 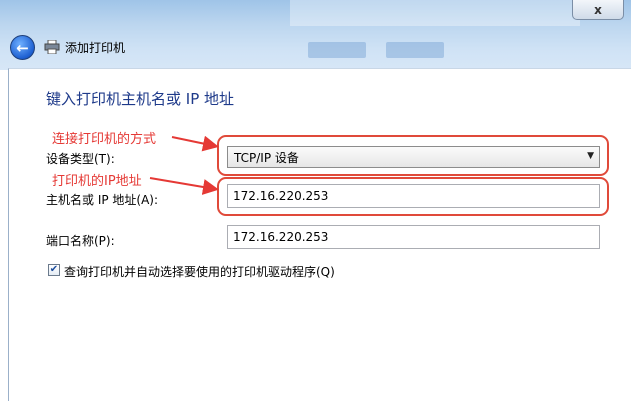 I want to click on query-driver-checkbox: ✔, so click(x=54, y=270).